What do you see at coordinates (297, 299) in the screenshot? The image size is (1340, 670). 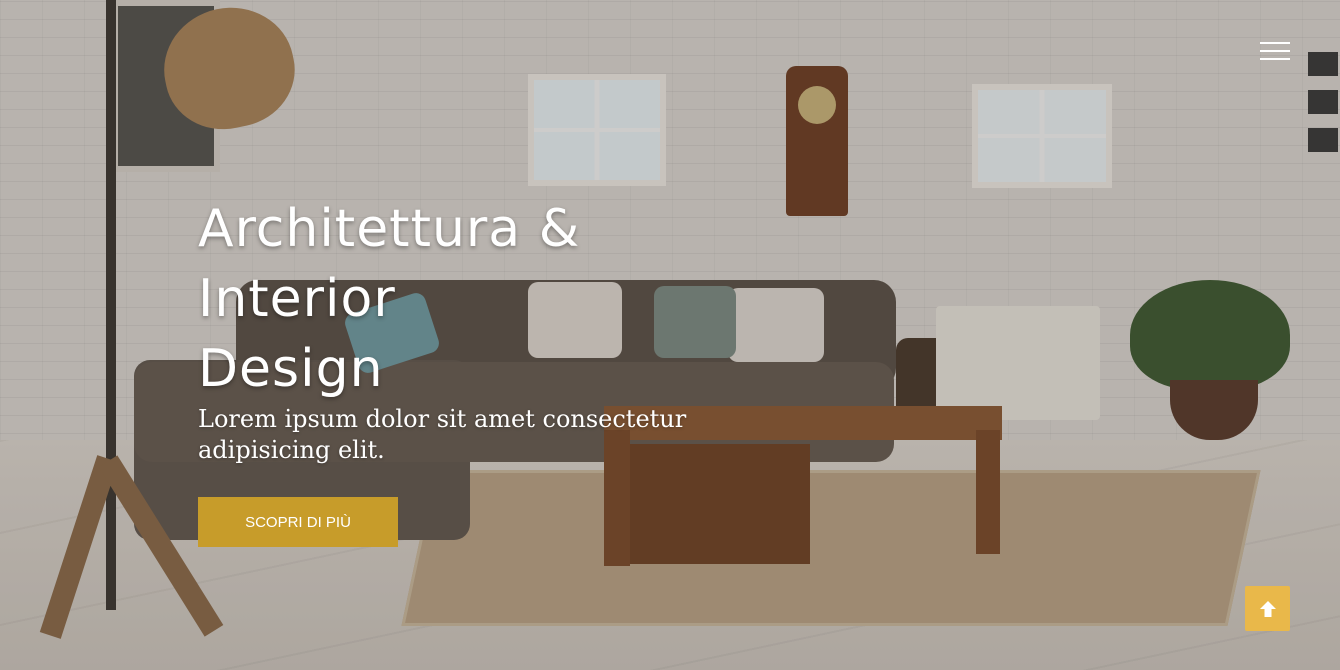 I see `hero-title-line: Interior` at bounding box center [297, 299].